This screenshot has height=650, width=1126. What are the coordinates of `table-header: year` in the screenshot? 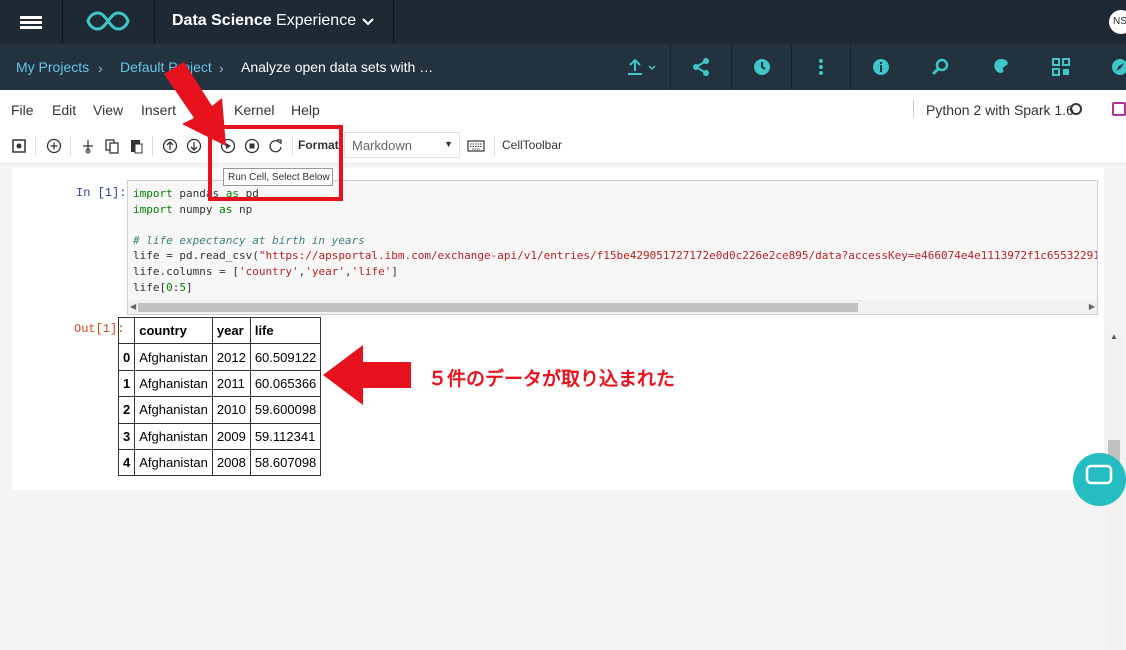 It's located at (231, 330).